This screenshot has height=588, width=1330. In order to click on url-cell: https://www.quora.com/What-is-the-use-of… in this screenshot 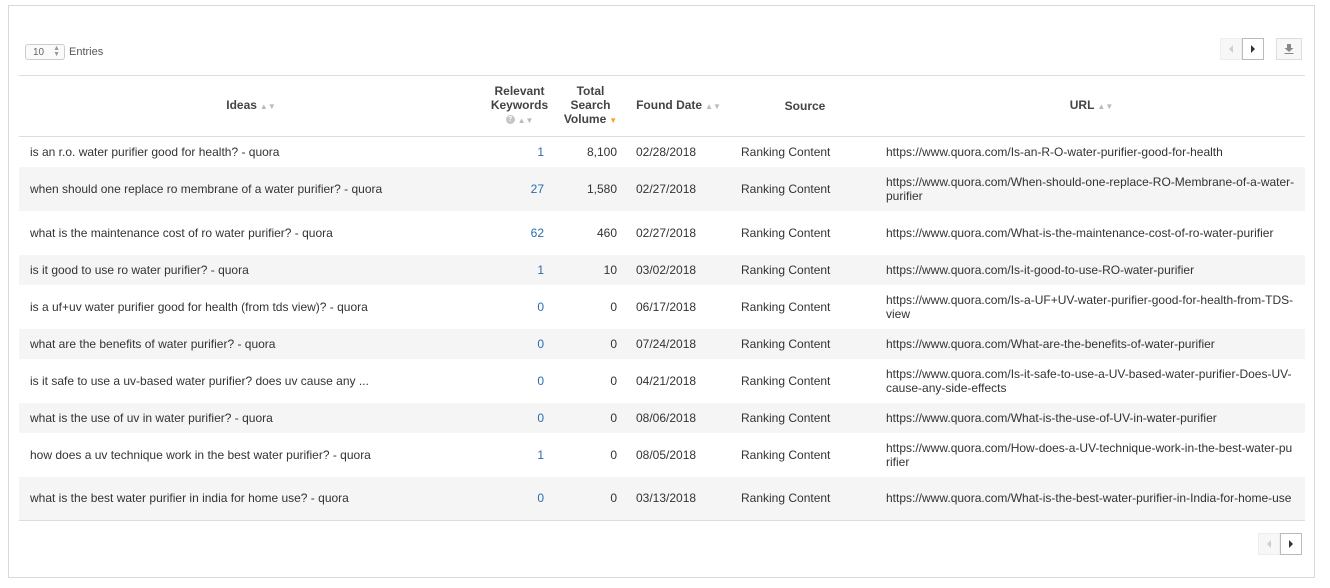, I will do `click(1051, 417)`.